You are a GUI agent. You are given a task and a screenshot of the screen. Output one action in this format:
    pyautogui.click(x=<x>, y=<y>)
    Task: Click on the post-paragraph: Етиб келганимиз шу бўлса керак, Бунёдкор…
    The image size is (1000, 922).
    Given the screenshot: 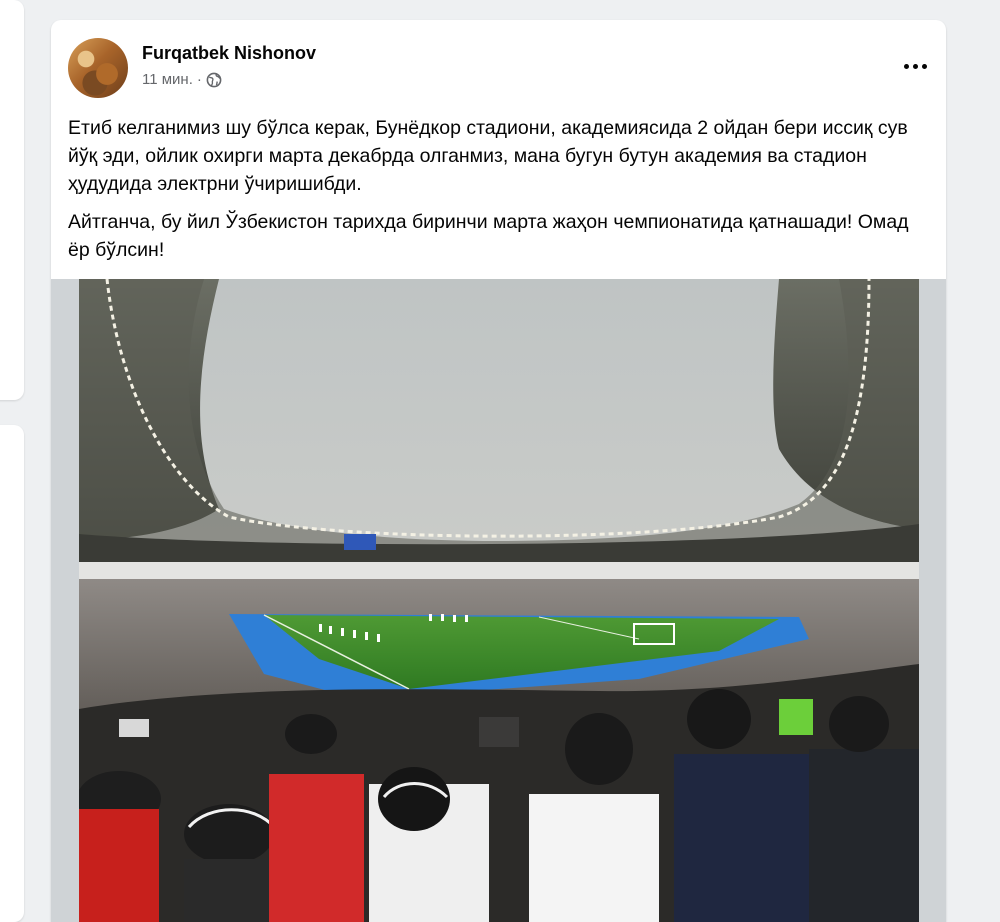 What is the action you would take?
    pyautogui.click(x=488, y=156)
    